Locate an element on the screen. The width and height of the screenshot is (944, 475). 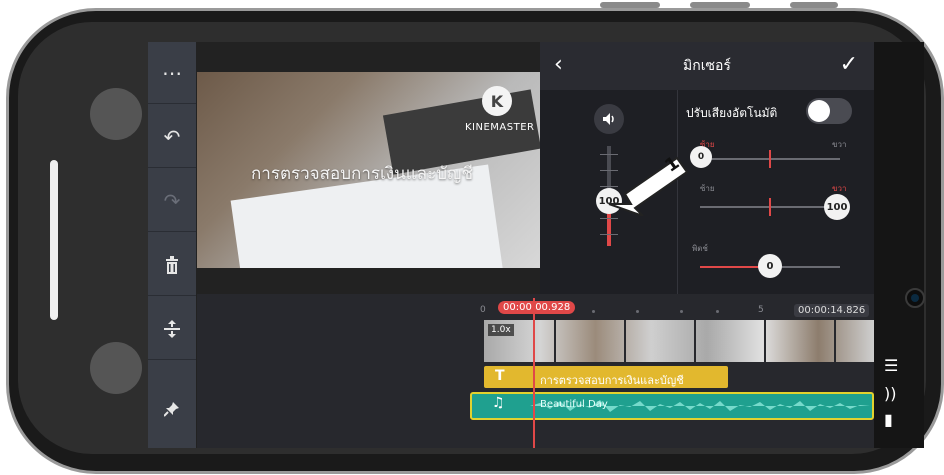
front-camera is located at coordinates (915, 298).